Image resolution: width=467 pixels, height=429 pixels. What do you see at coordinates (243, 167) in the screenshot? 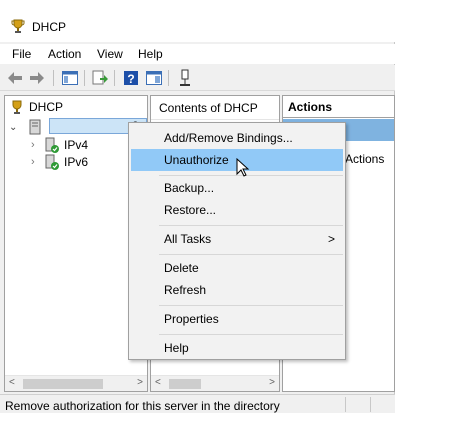
I see `mouse-pointer-icon` at bounding box center [243, 167].